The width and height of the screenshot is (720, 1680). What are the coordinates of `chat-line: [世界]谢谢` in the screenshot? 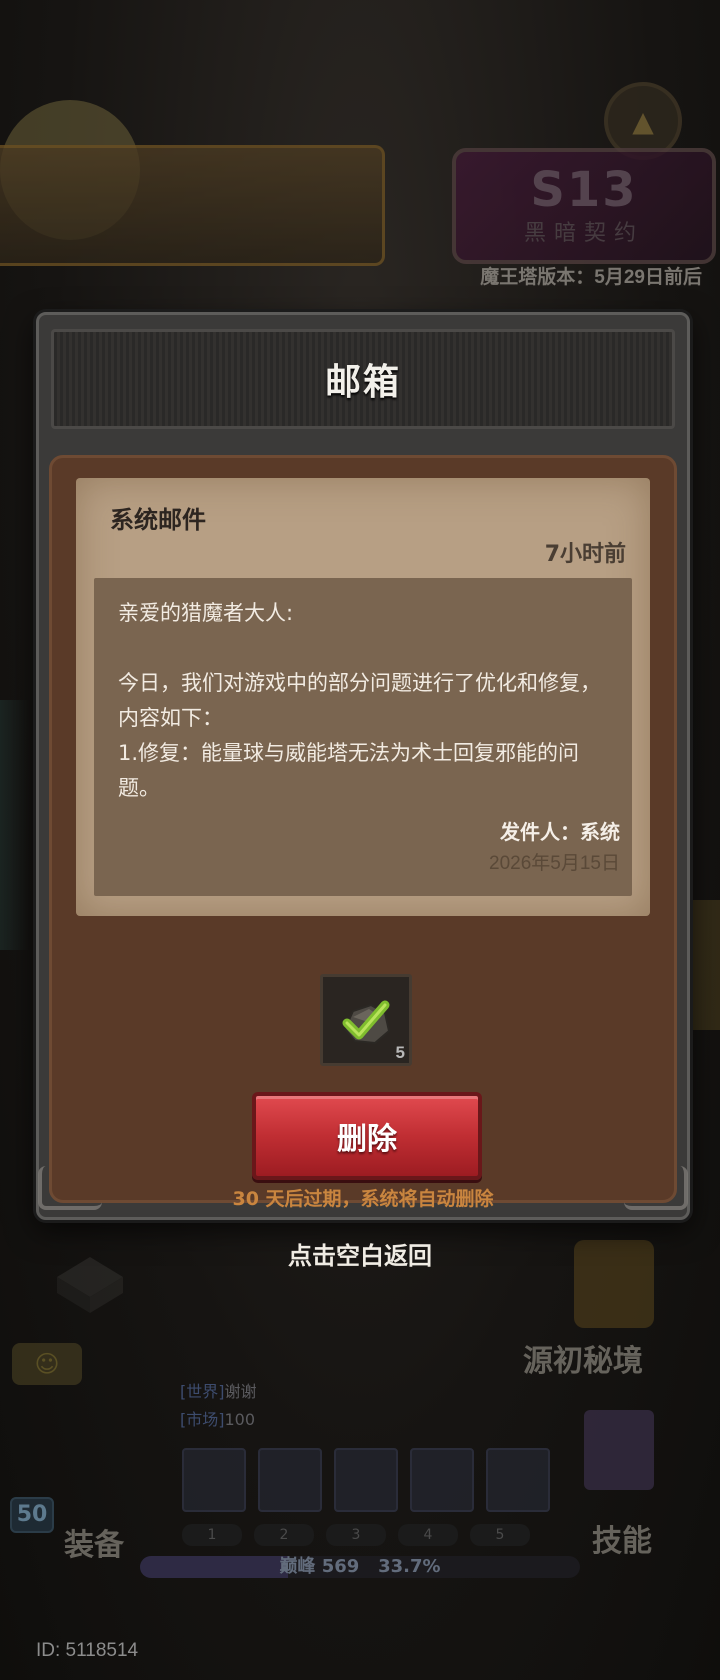 It's located at (325, 1392).